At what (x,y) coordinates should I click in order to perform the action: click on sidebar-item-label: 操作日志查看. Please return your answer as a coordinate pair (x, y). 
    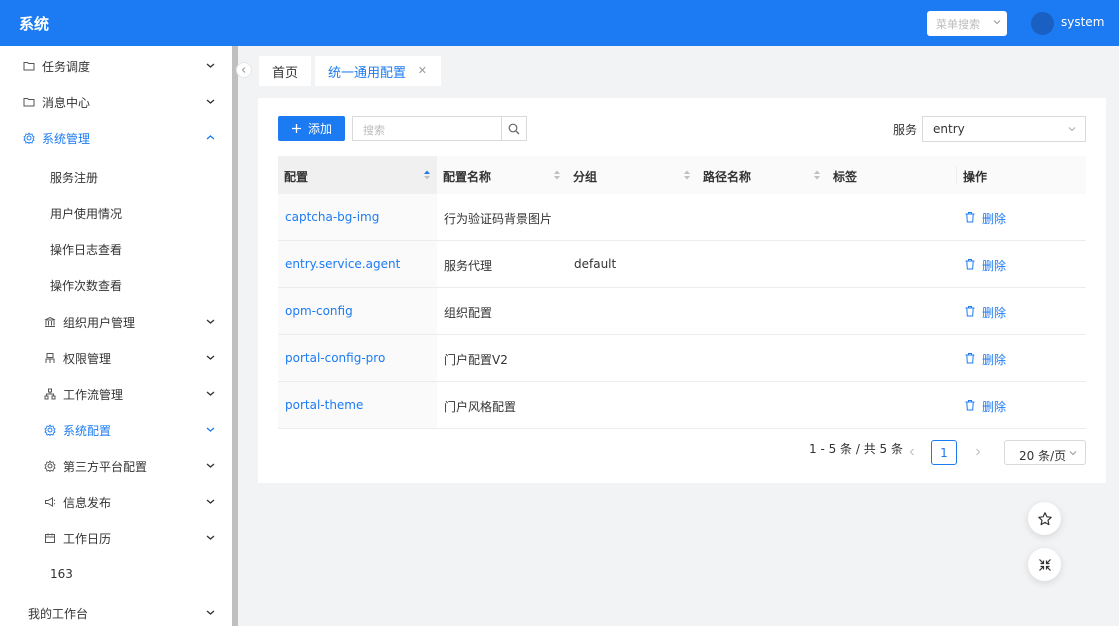
    Looking at the image, I should click on (86, 249).